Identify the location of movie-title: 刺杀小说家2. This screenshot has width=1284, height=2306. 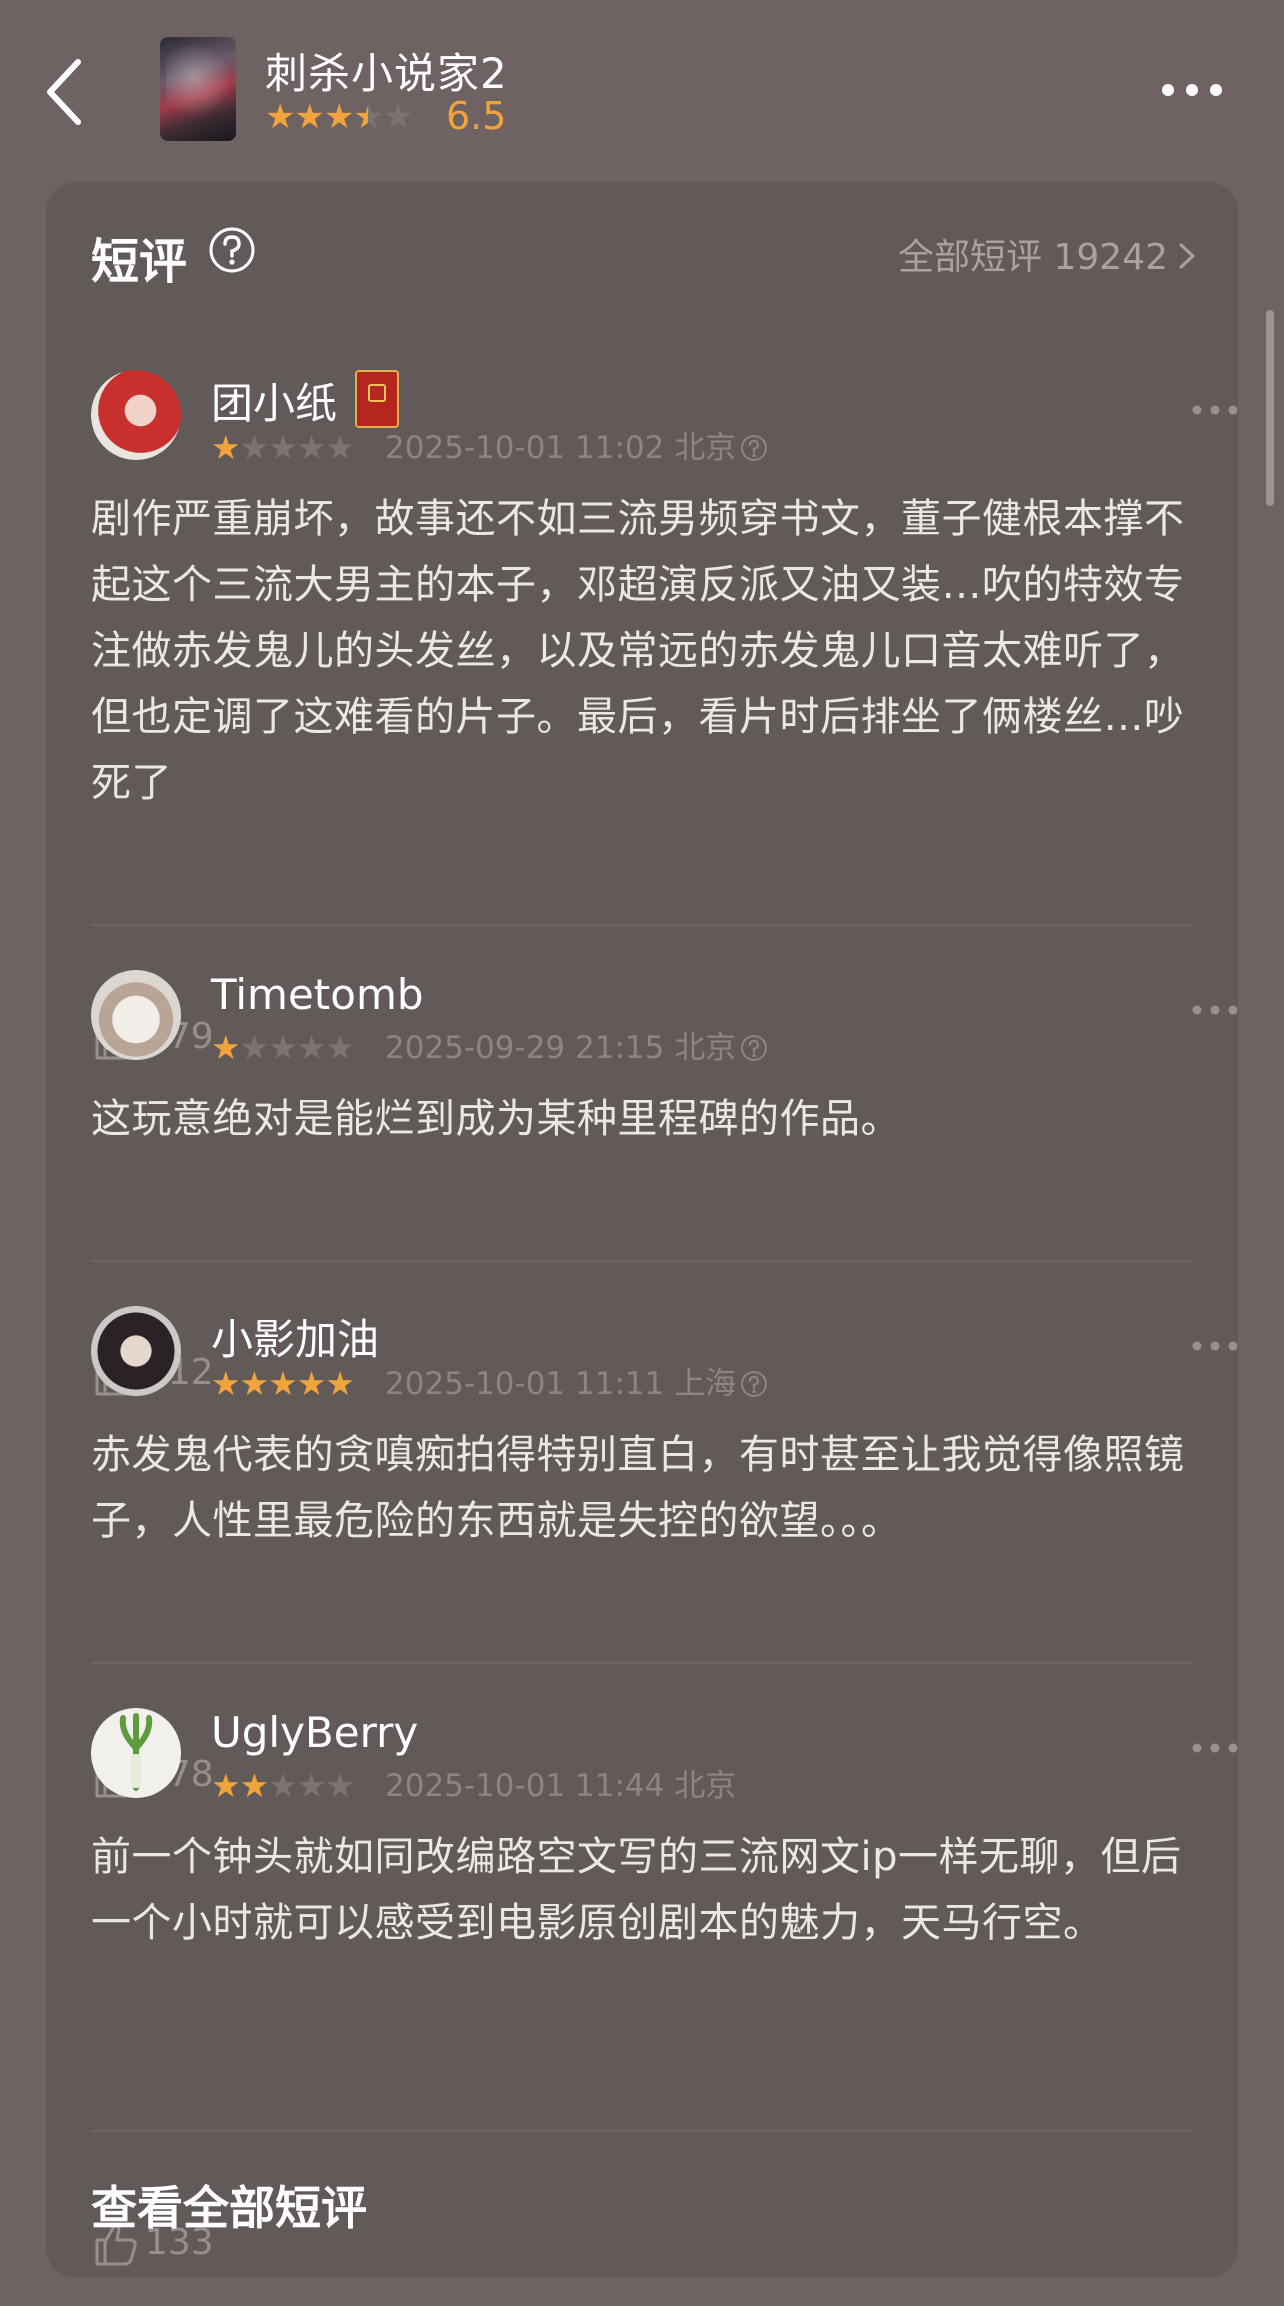
(386, 73).